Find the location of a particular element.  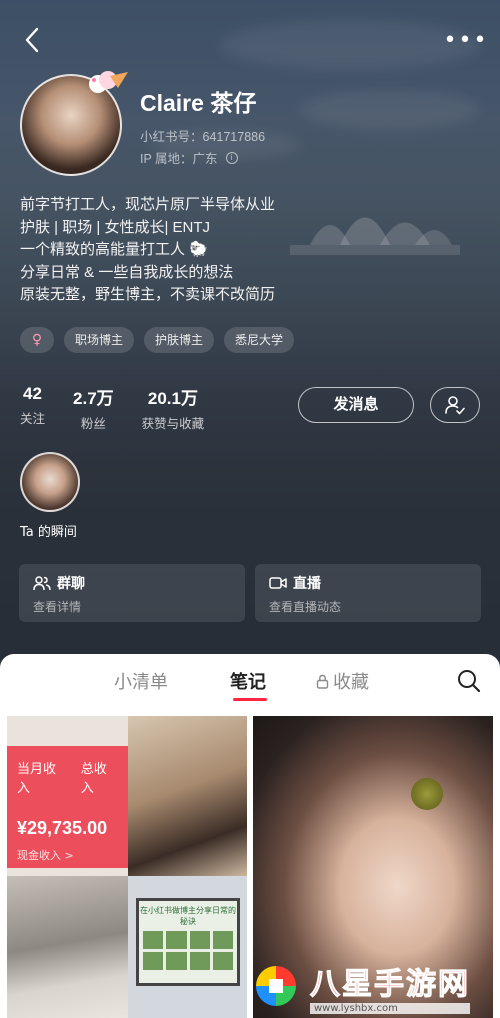

bio-line: 护肤 | 职场 | 女性成长| ENTJ is located at coordinates (115, 227).